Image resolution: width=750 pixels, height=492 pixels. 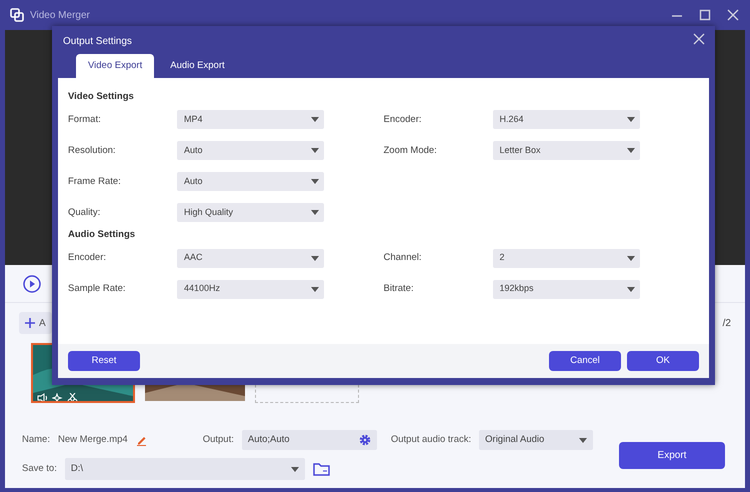 I want to click on field-label: Frame Rate:, so click(x=95, y=181).